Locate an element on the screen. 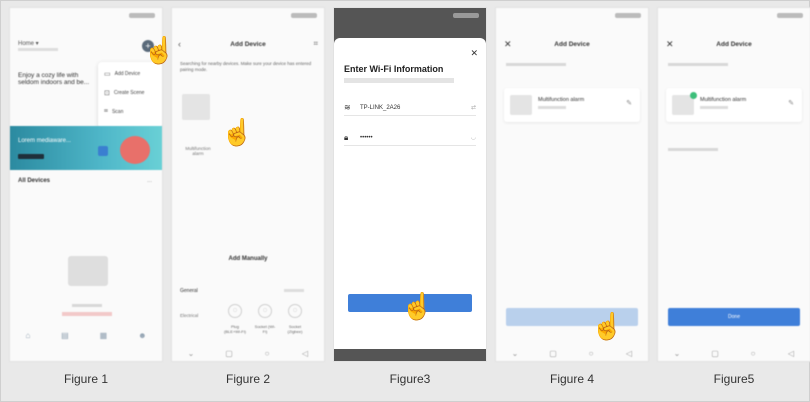 This screenshot has height=402, width=810. all-devices-heading: All Devices is located at coordinates (34, 181).